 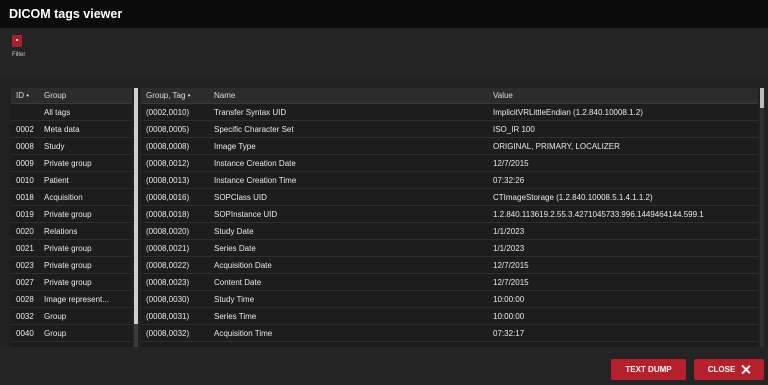 I want to click on filter-button, so click(x=17, y=41).